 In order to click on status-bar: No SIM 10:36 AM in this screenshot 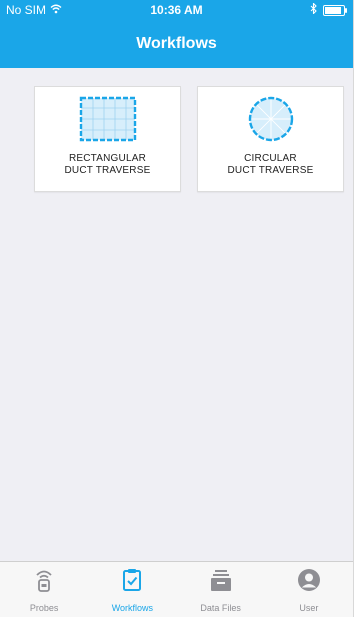, I will do `click(176, 10)`.